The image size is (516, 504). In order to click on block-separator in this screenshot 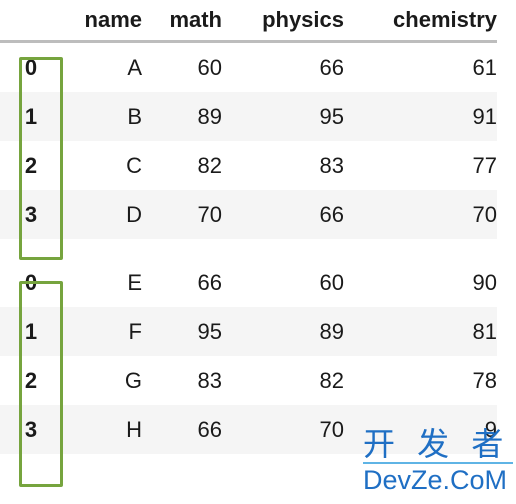, I will do `click(248, 248)`.